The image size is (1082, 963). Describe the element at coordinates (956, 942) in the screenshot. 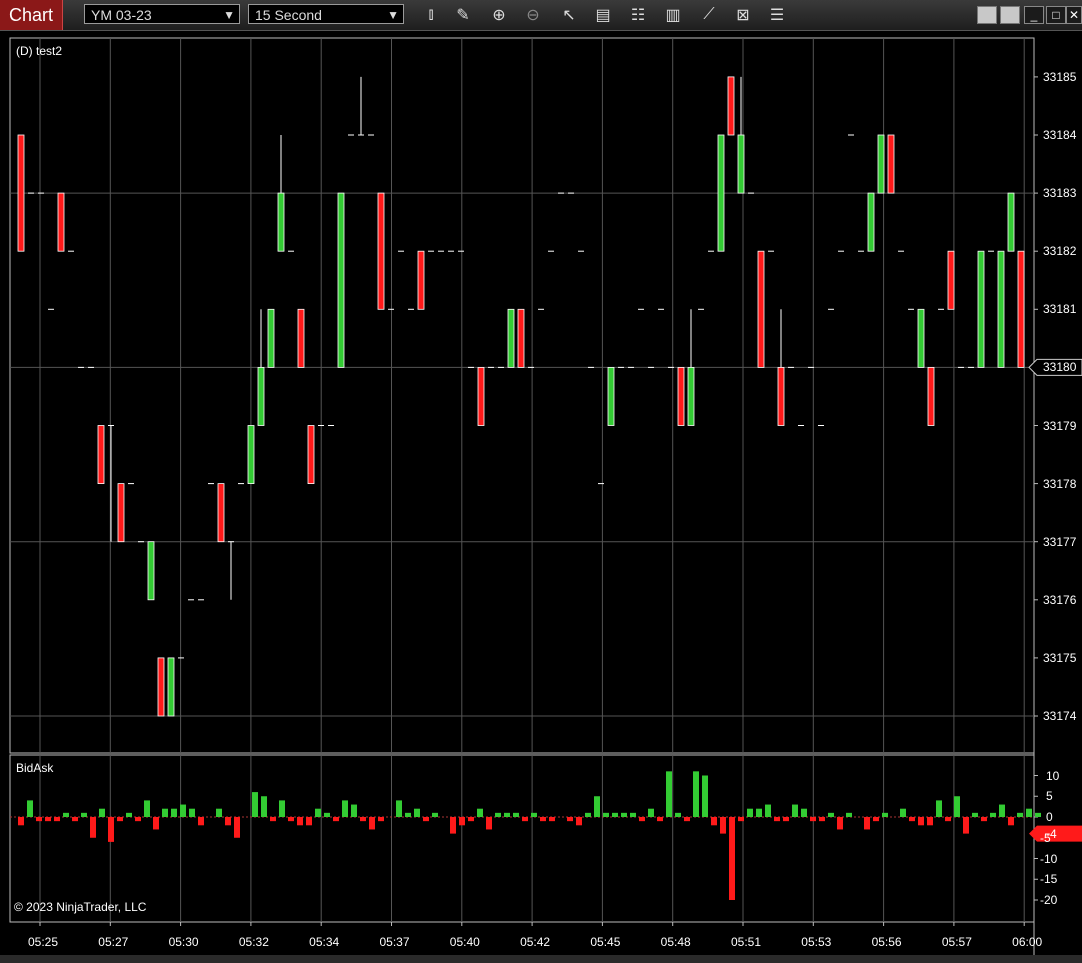

I see `time-axis-label: 05:57` at that location.